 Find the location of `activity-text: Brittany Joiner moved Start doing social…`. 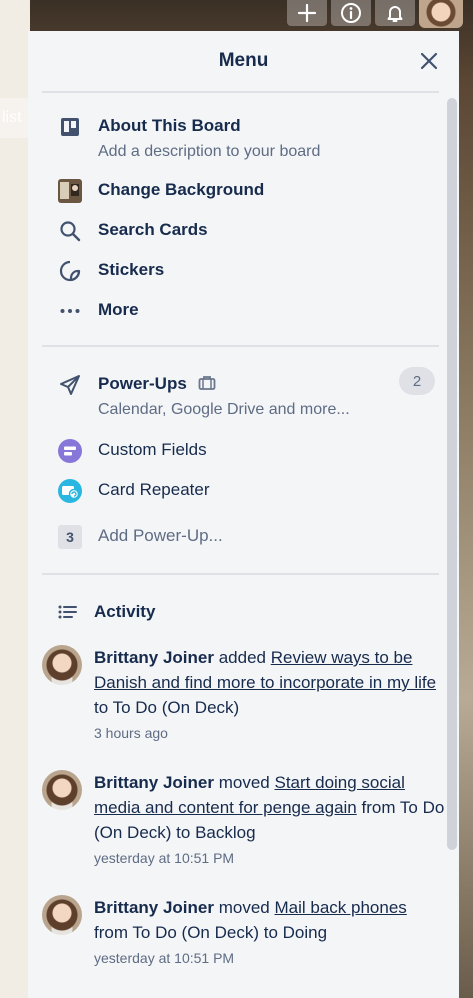

activity-text: Brittany Joiner moved Start doing social… is located at coordinates (269, 807).